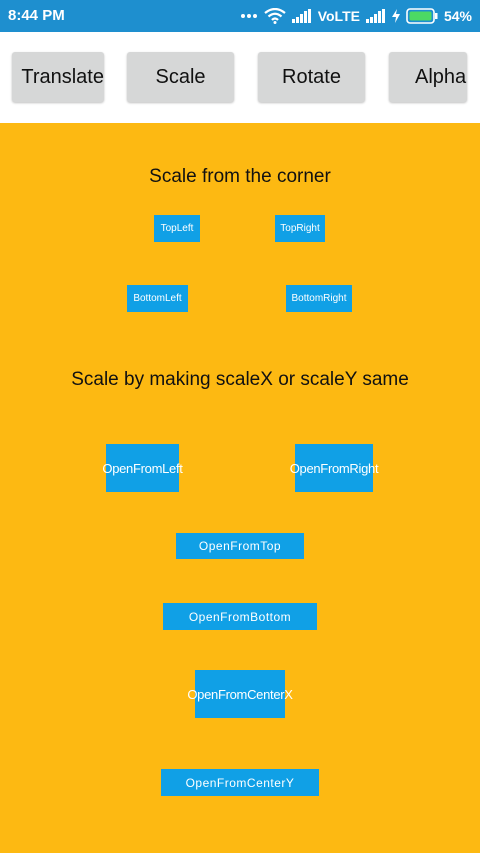  What do you see at coordinates (240, 379) in the screenshot?
I see `heading-same: Scale by making scaleX or scaleY same` at bounding box center [240, 379].